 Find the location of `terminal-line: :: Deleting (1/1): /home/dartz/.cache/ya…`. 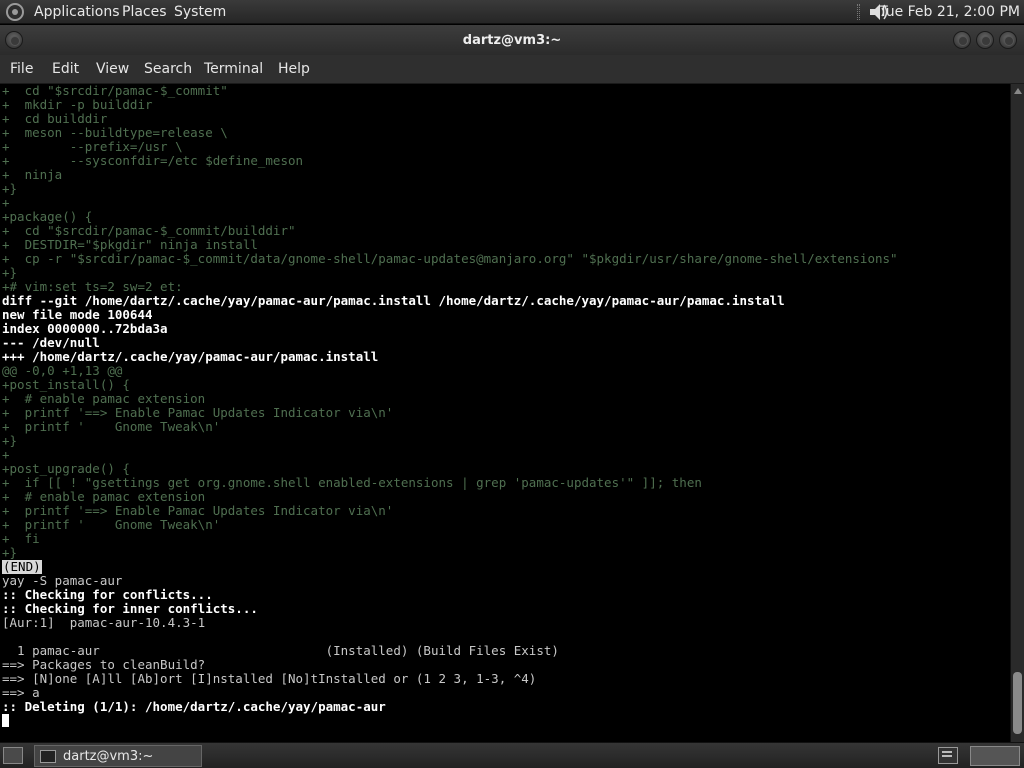

terminal-line: :: Deleting (1/1): /home/dartz/.cache/ya… is located at coordinates (194, 706).